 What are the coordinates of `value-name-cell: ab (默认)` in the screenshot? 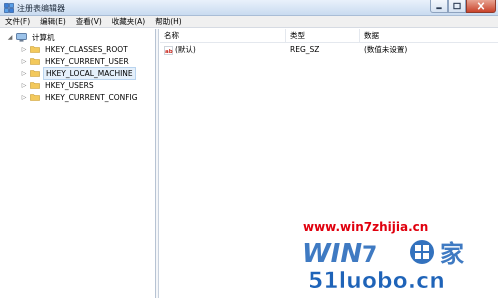 It's located at (180, 50).